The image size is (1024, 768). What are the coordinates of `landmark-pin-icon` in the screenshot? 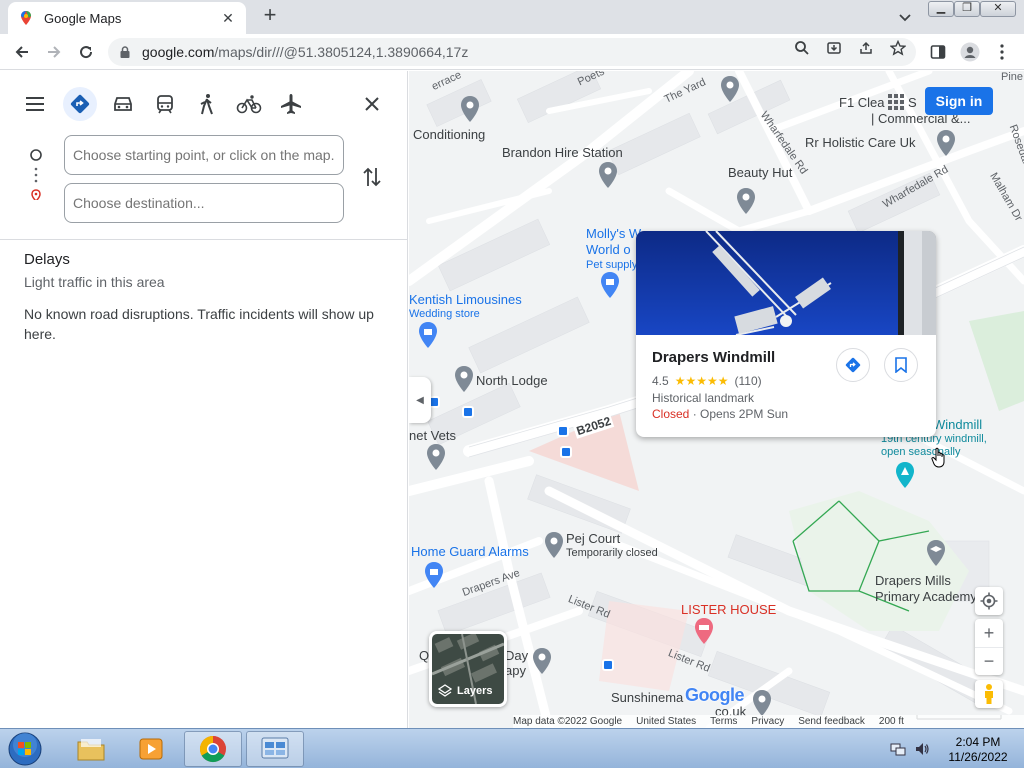 It's located at (905, 475).